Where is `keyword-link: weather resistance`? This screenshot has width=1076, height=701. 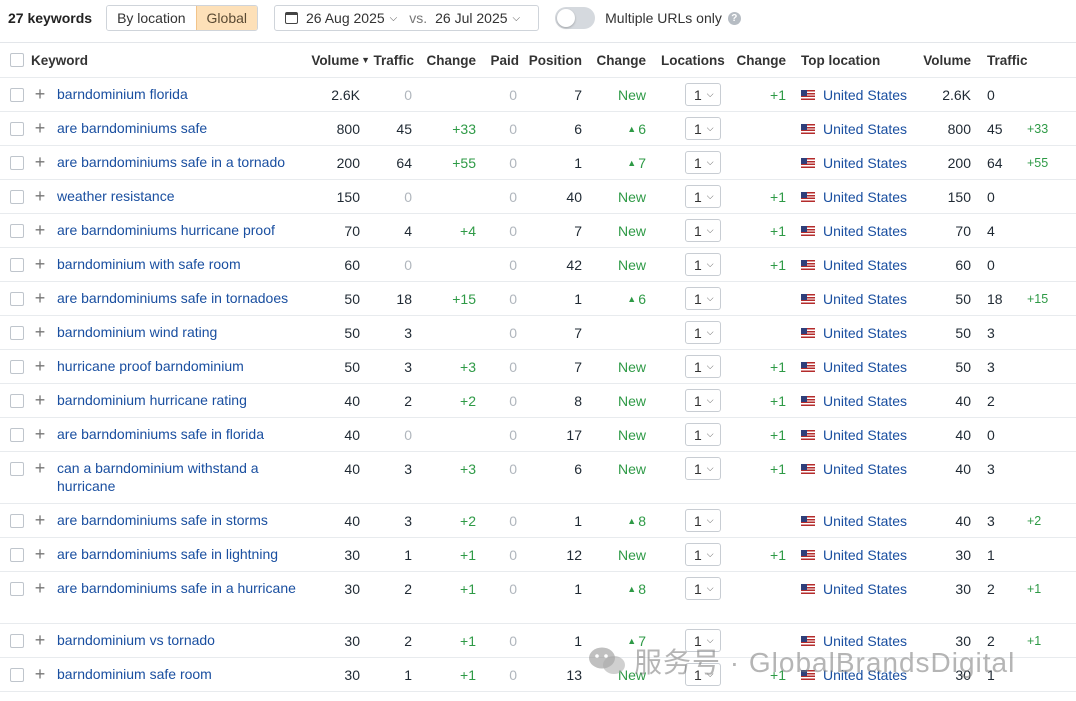
keyword-link: weather resistance is located at coordinates (182, 197).